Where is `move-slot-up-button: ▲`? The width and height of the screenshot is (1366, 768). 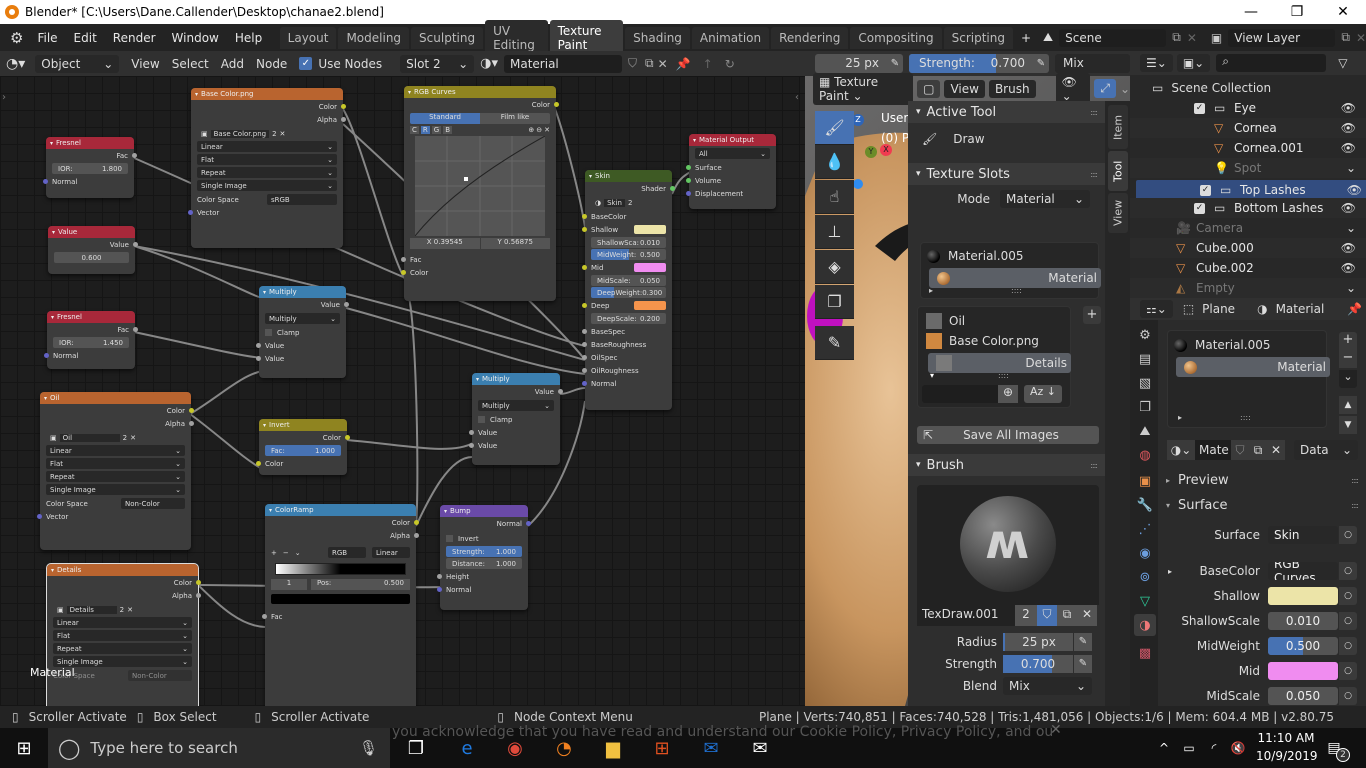
move-slot-up-button: ▲ is located at coordinates (1348, 405).